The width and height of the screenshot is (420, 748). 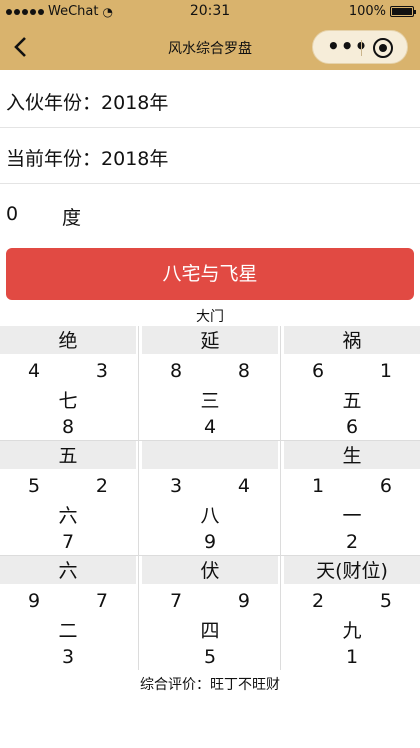 I want to click on nav-bar: 风水综合罗盘 •••, so click(x=210, y=47).